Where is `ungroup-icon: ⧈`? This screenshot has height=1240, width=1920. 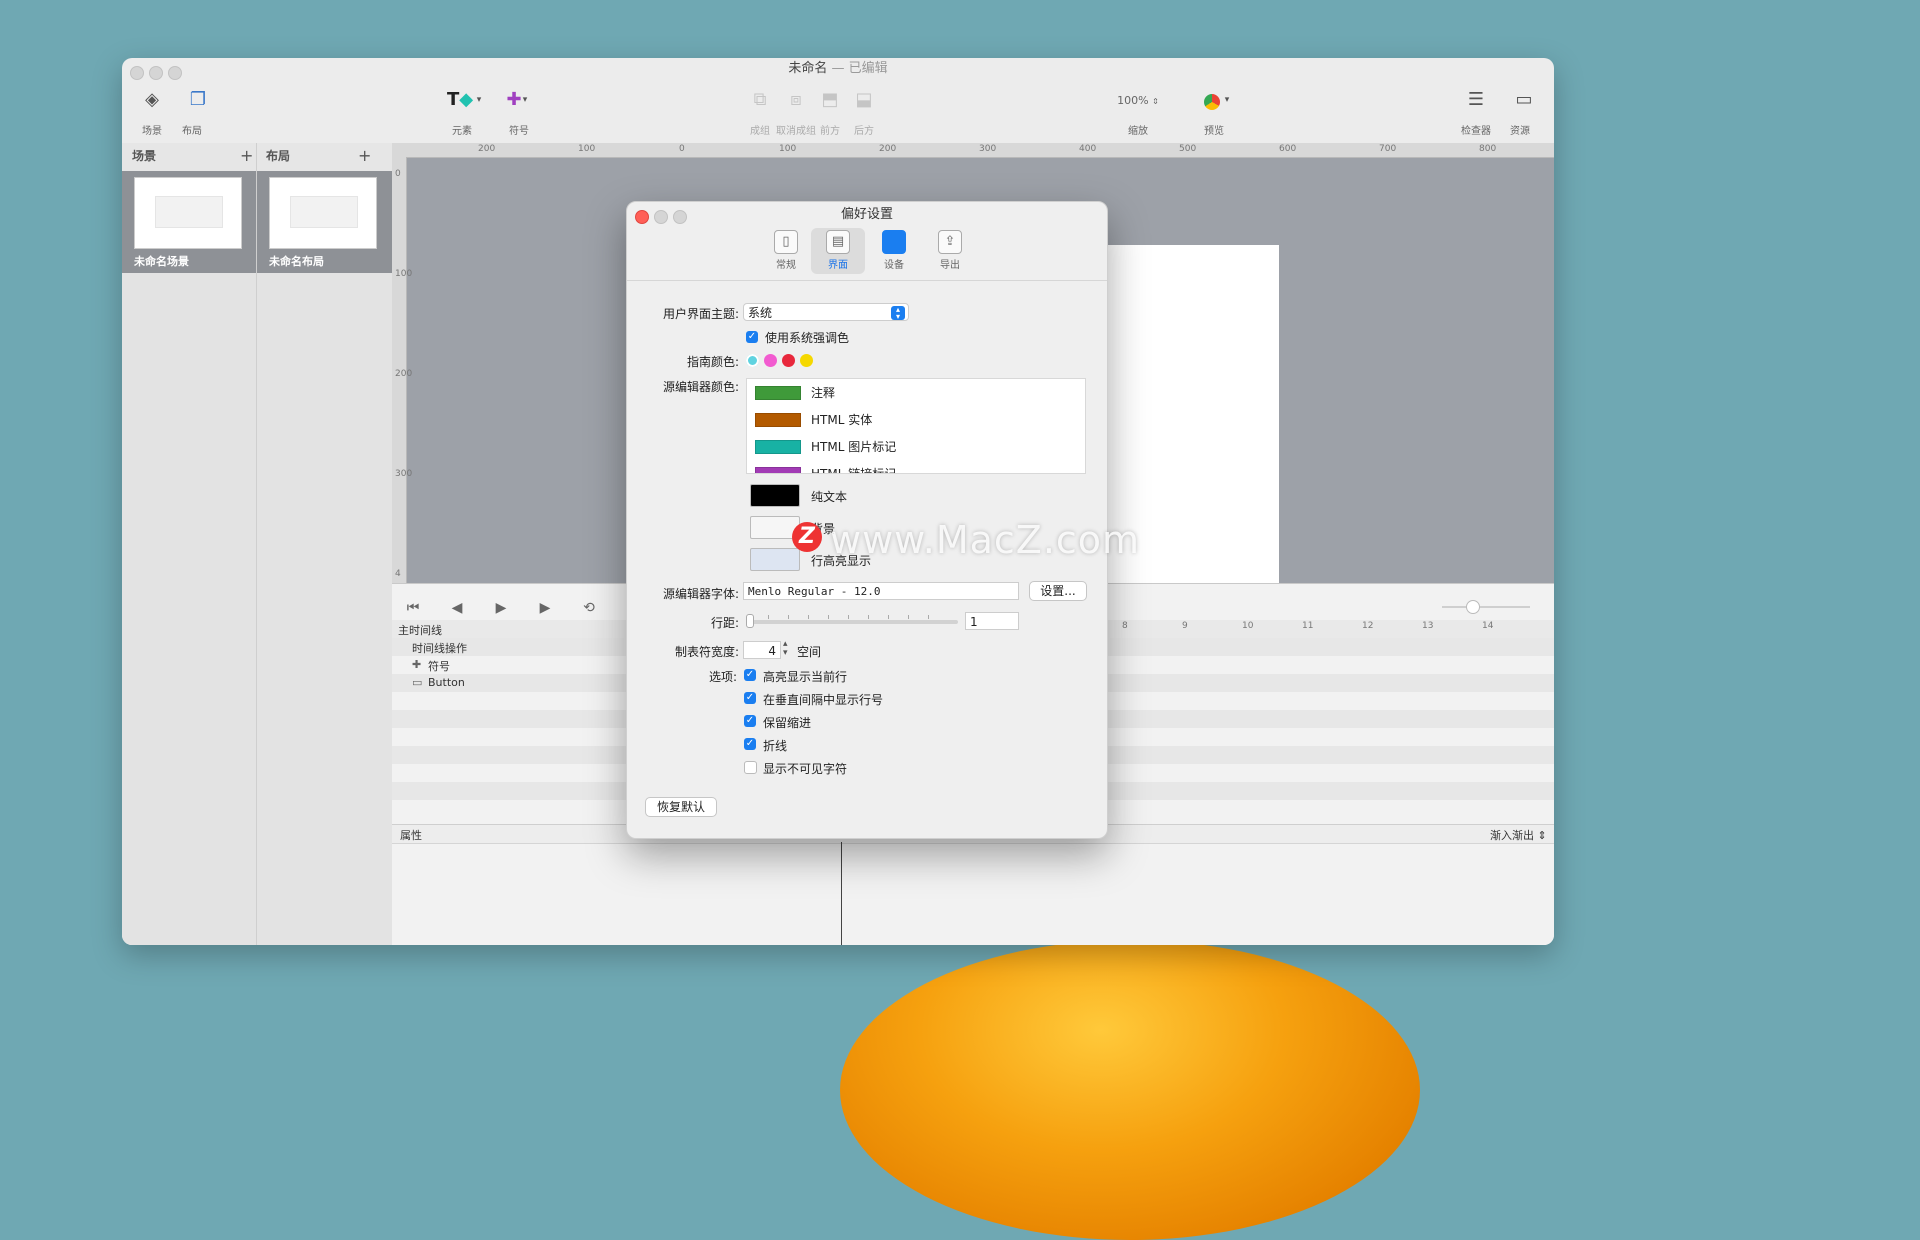
ungroup-icon: ⧈ is located at coordinates (796, 100).